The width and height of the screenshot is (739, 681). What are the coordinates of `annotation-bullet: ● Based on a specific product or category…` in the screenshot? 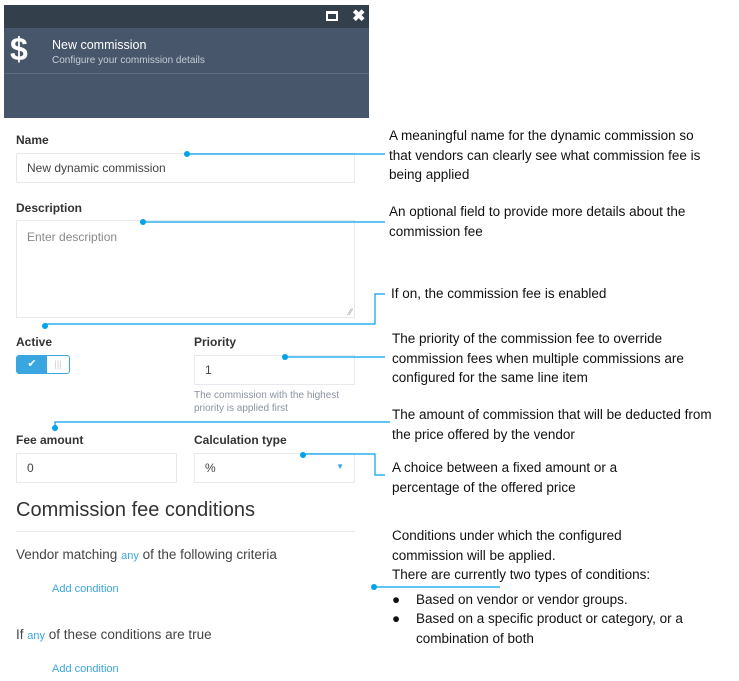 It's located at (537, 628).